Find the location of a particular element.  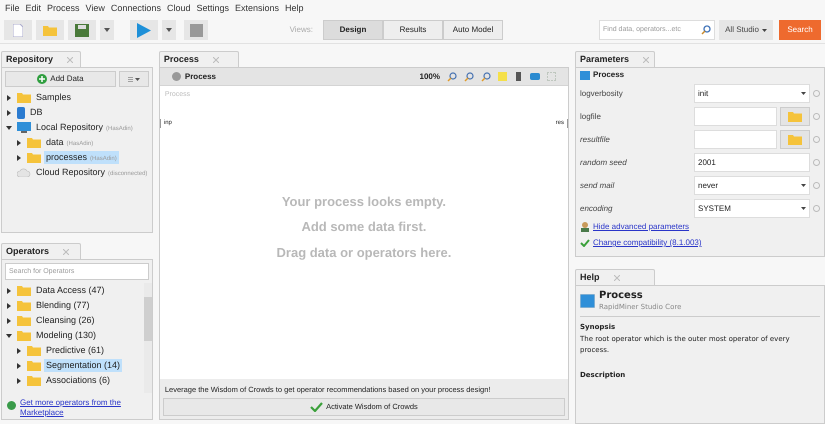

tree-item: Predictive (61) is located at coordinates (75, 351).